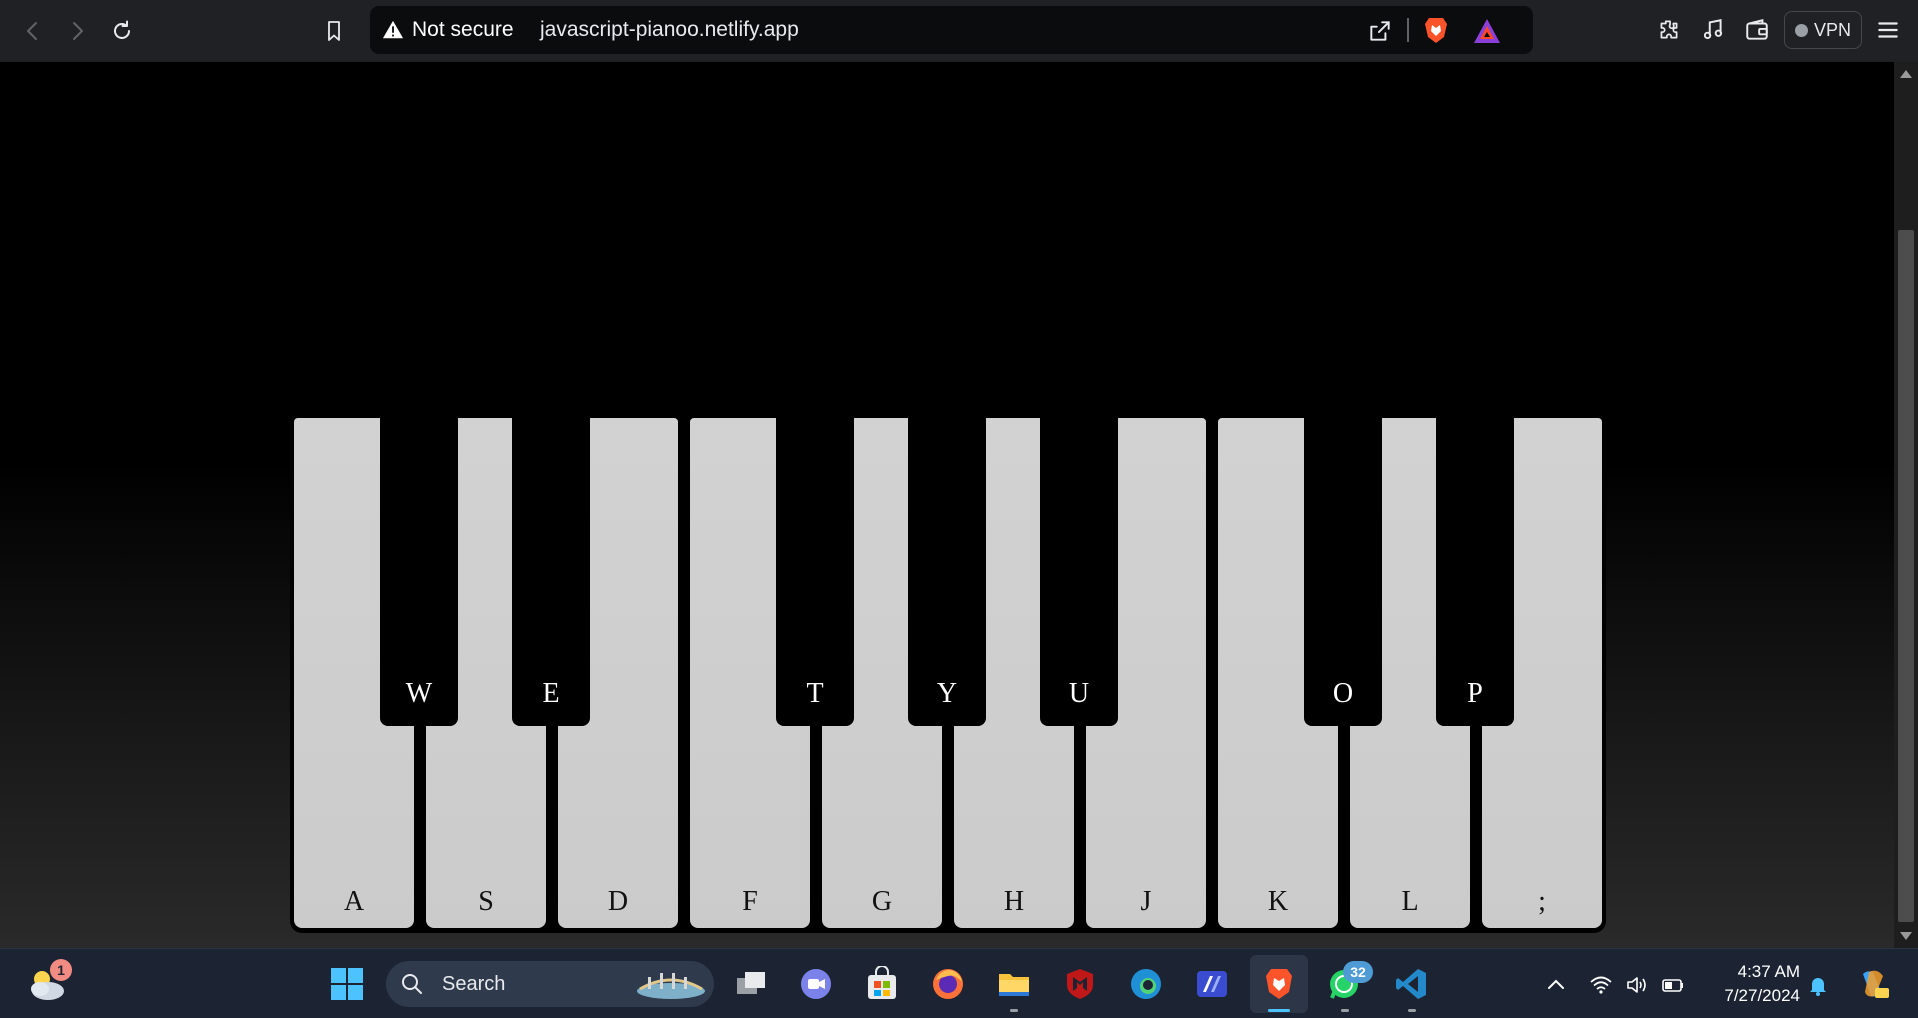  What do you see at coordinates (419, 693) in the screenshot?
I see `key-label: W` at bounding box center [419, 693].